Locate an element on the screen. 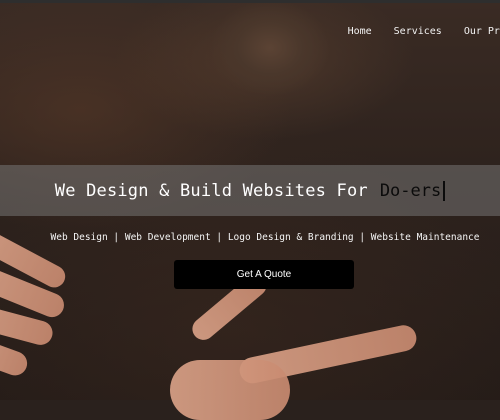  get-a-quote-button: Get A Quote is located at coordinates (264, 274).